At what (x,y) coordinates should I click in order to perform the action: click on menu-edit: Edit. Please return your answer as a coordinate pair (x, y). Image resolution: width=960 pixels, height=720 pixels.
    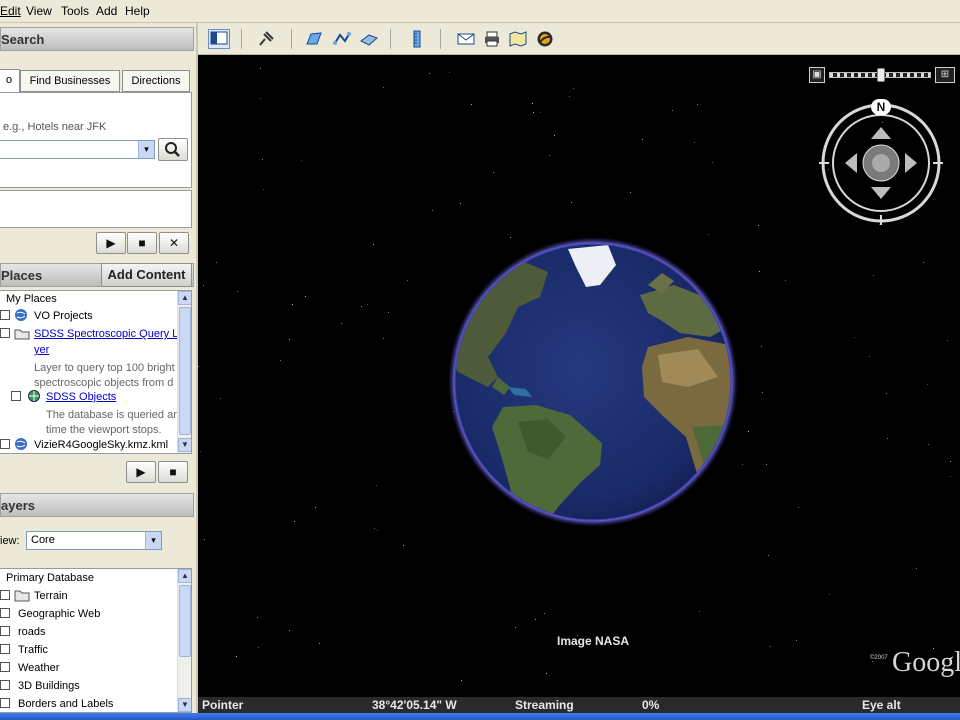
    Looking at the image, I should click on (10, 11).